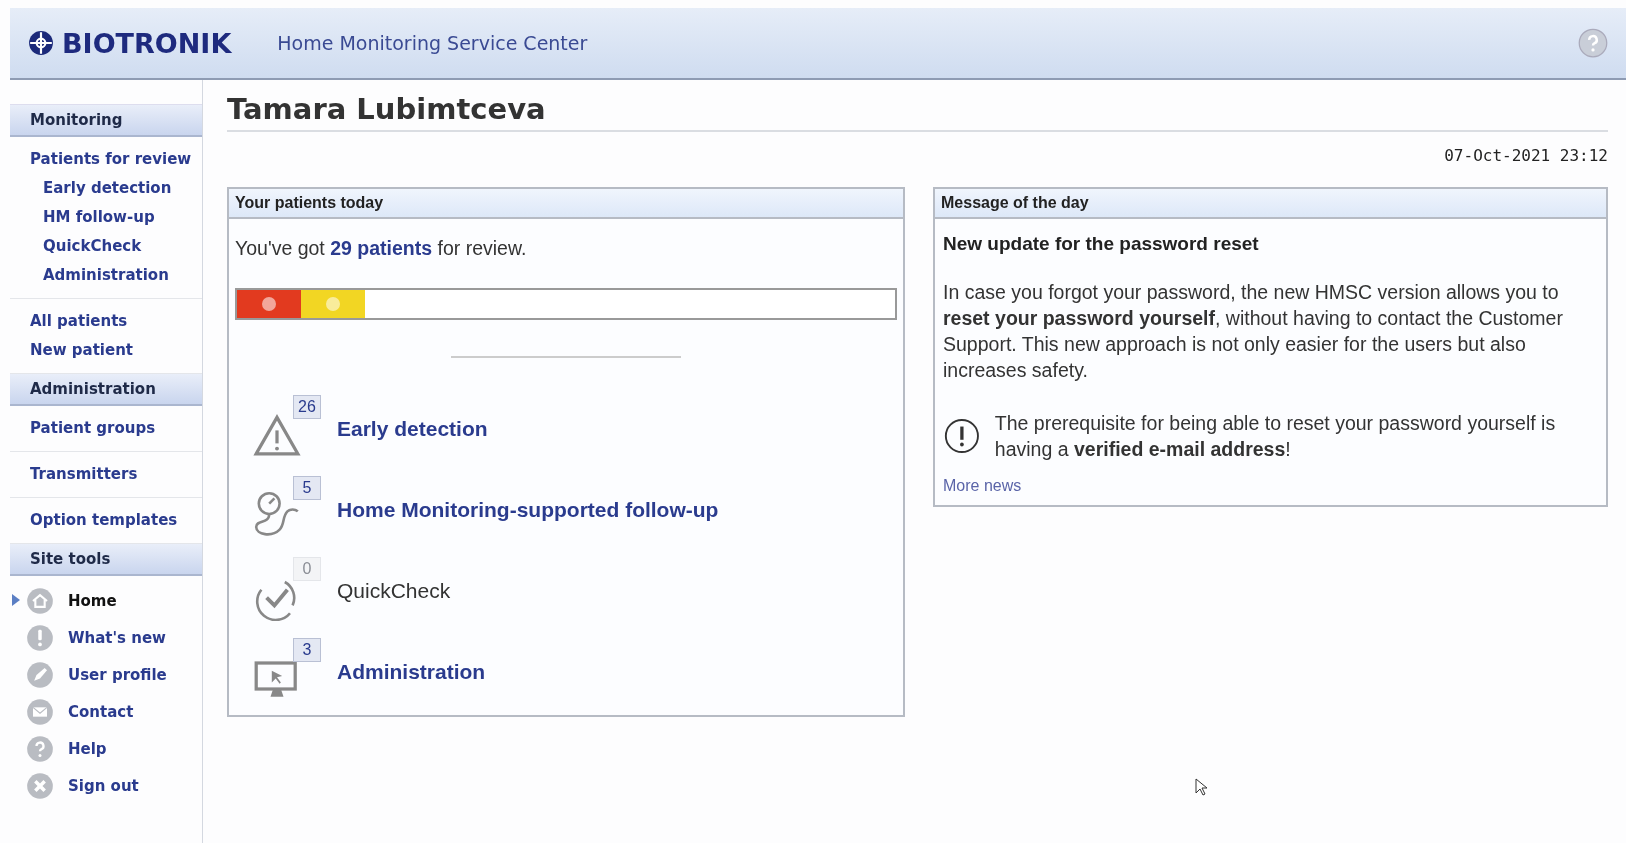 This screenshot has width=1626, height=843. I want to click on question-icon, so click(40, 748).